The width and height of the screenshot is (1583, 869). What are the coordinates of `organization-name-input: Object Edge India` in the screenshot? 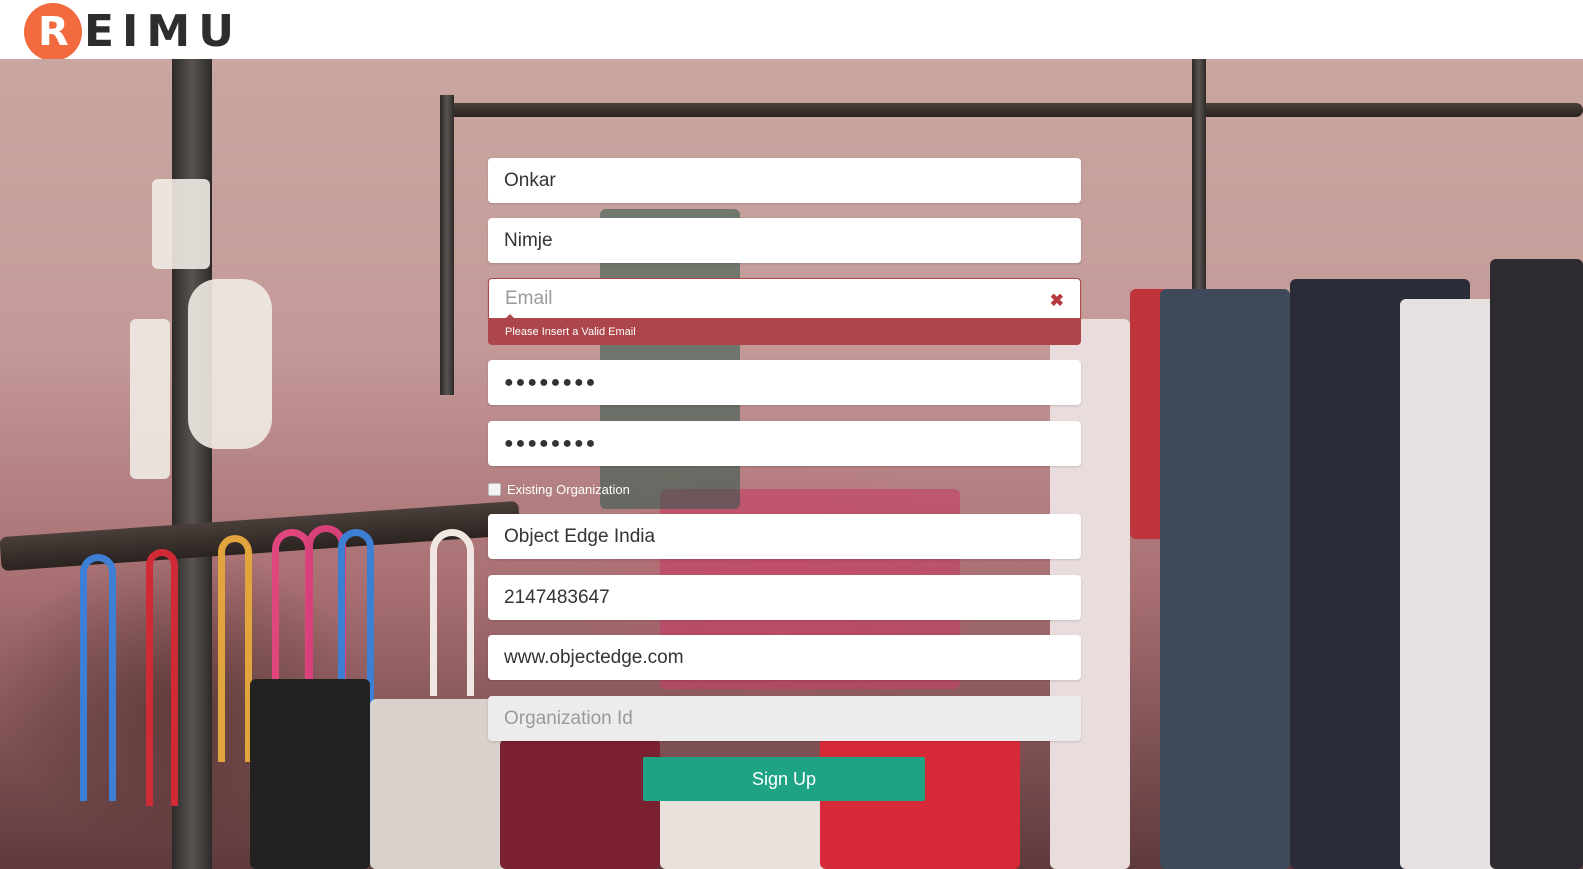 It's located at (784, 536).